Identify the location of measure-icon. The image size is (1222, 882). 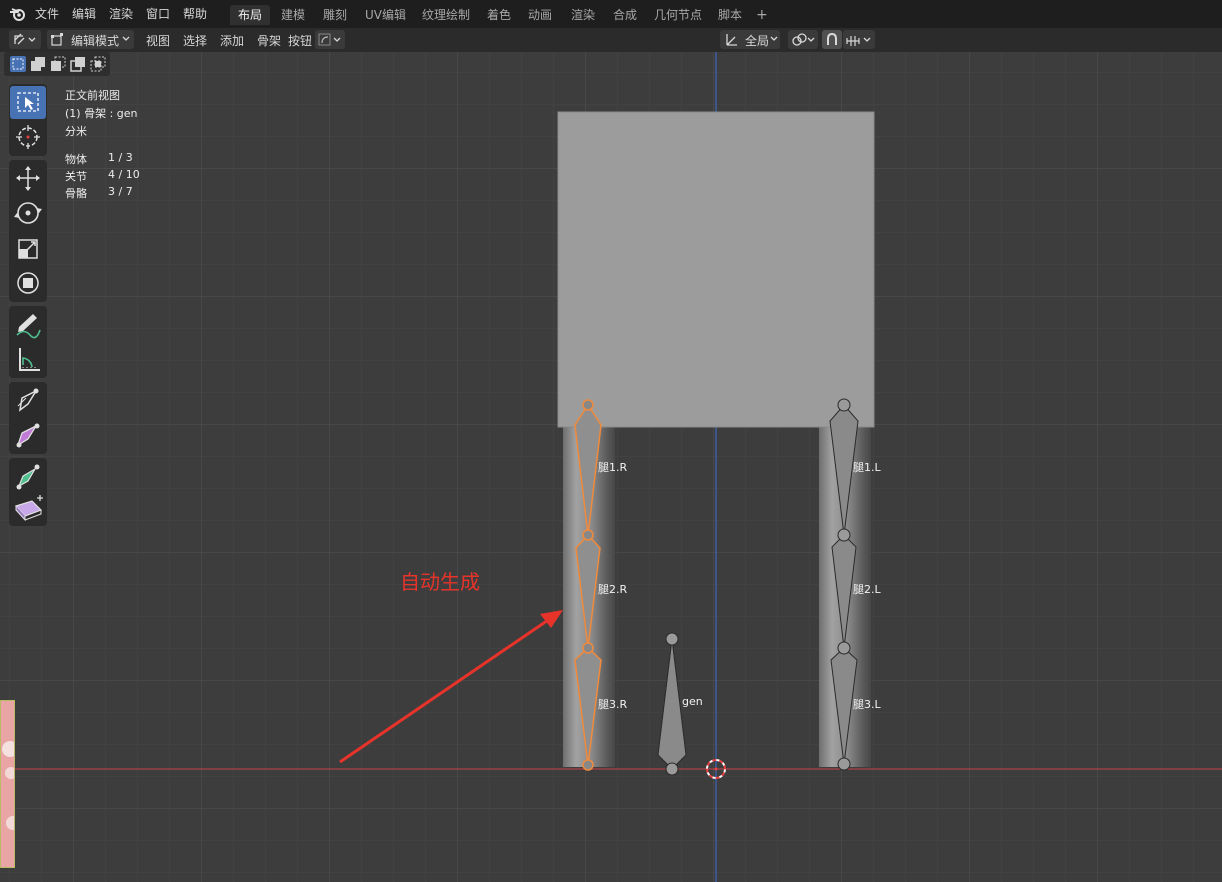
(29, 359).